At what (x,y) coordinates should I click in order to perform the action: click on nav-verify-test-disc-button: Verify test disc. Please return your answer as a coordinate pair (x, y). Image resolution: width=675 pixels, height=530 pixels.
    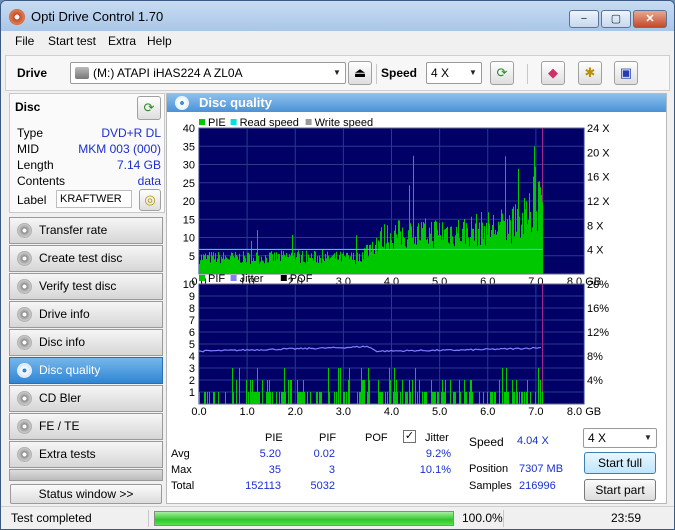
    Looking at the image, I should click on (86, 286).